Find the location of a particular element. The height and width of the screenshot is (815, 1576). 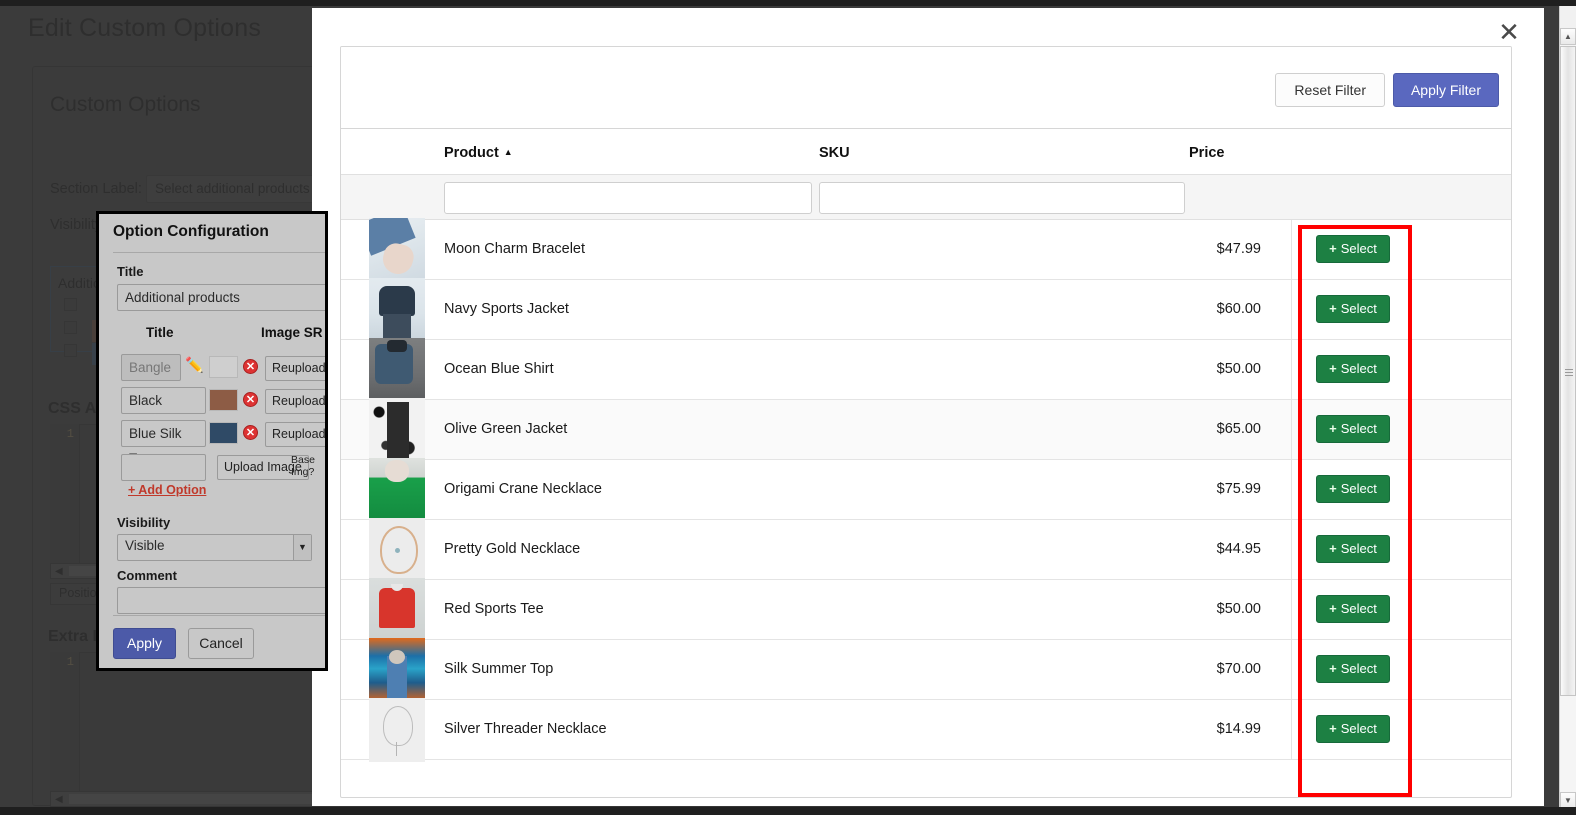

product-price: $70.00 is located at coordinates (1238, 669).